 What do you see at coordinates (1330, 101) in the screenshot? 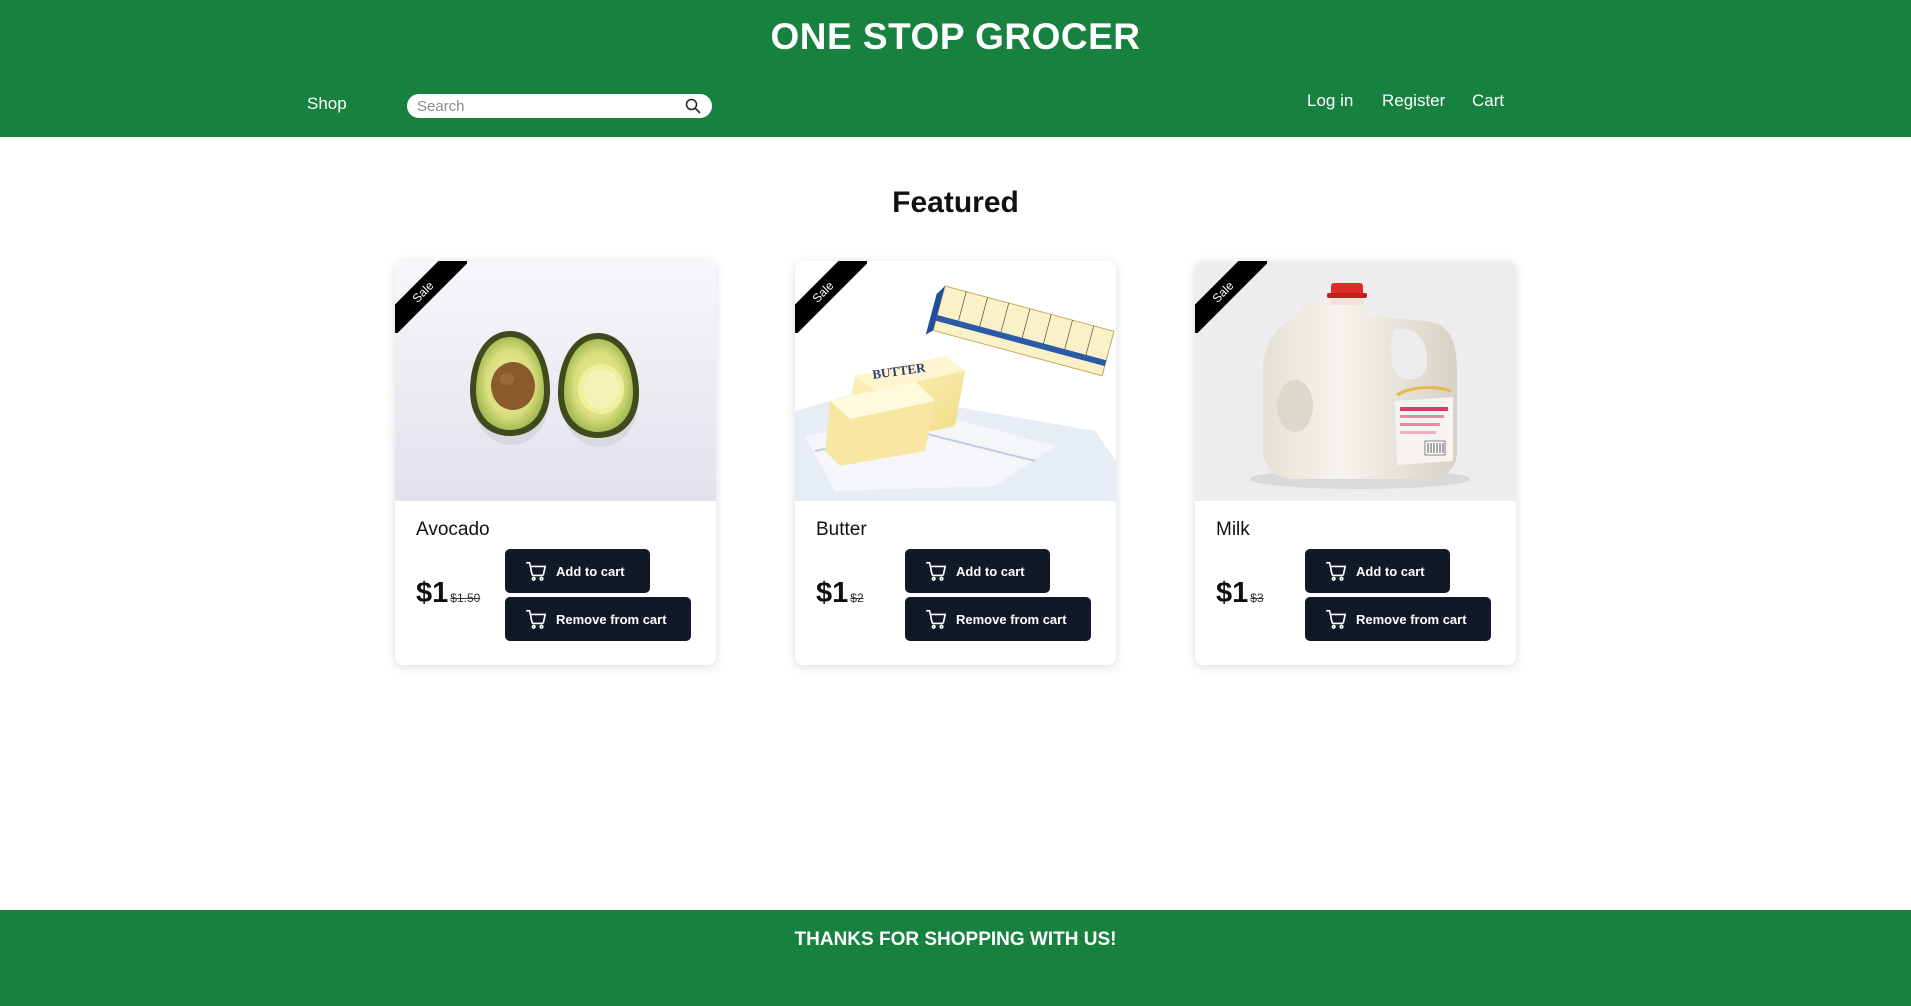
I see `nav-login-link: Log in` at bounding box center [1330, 101].